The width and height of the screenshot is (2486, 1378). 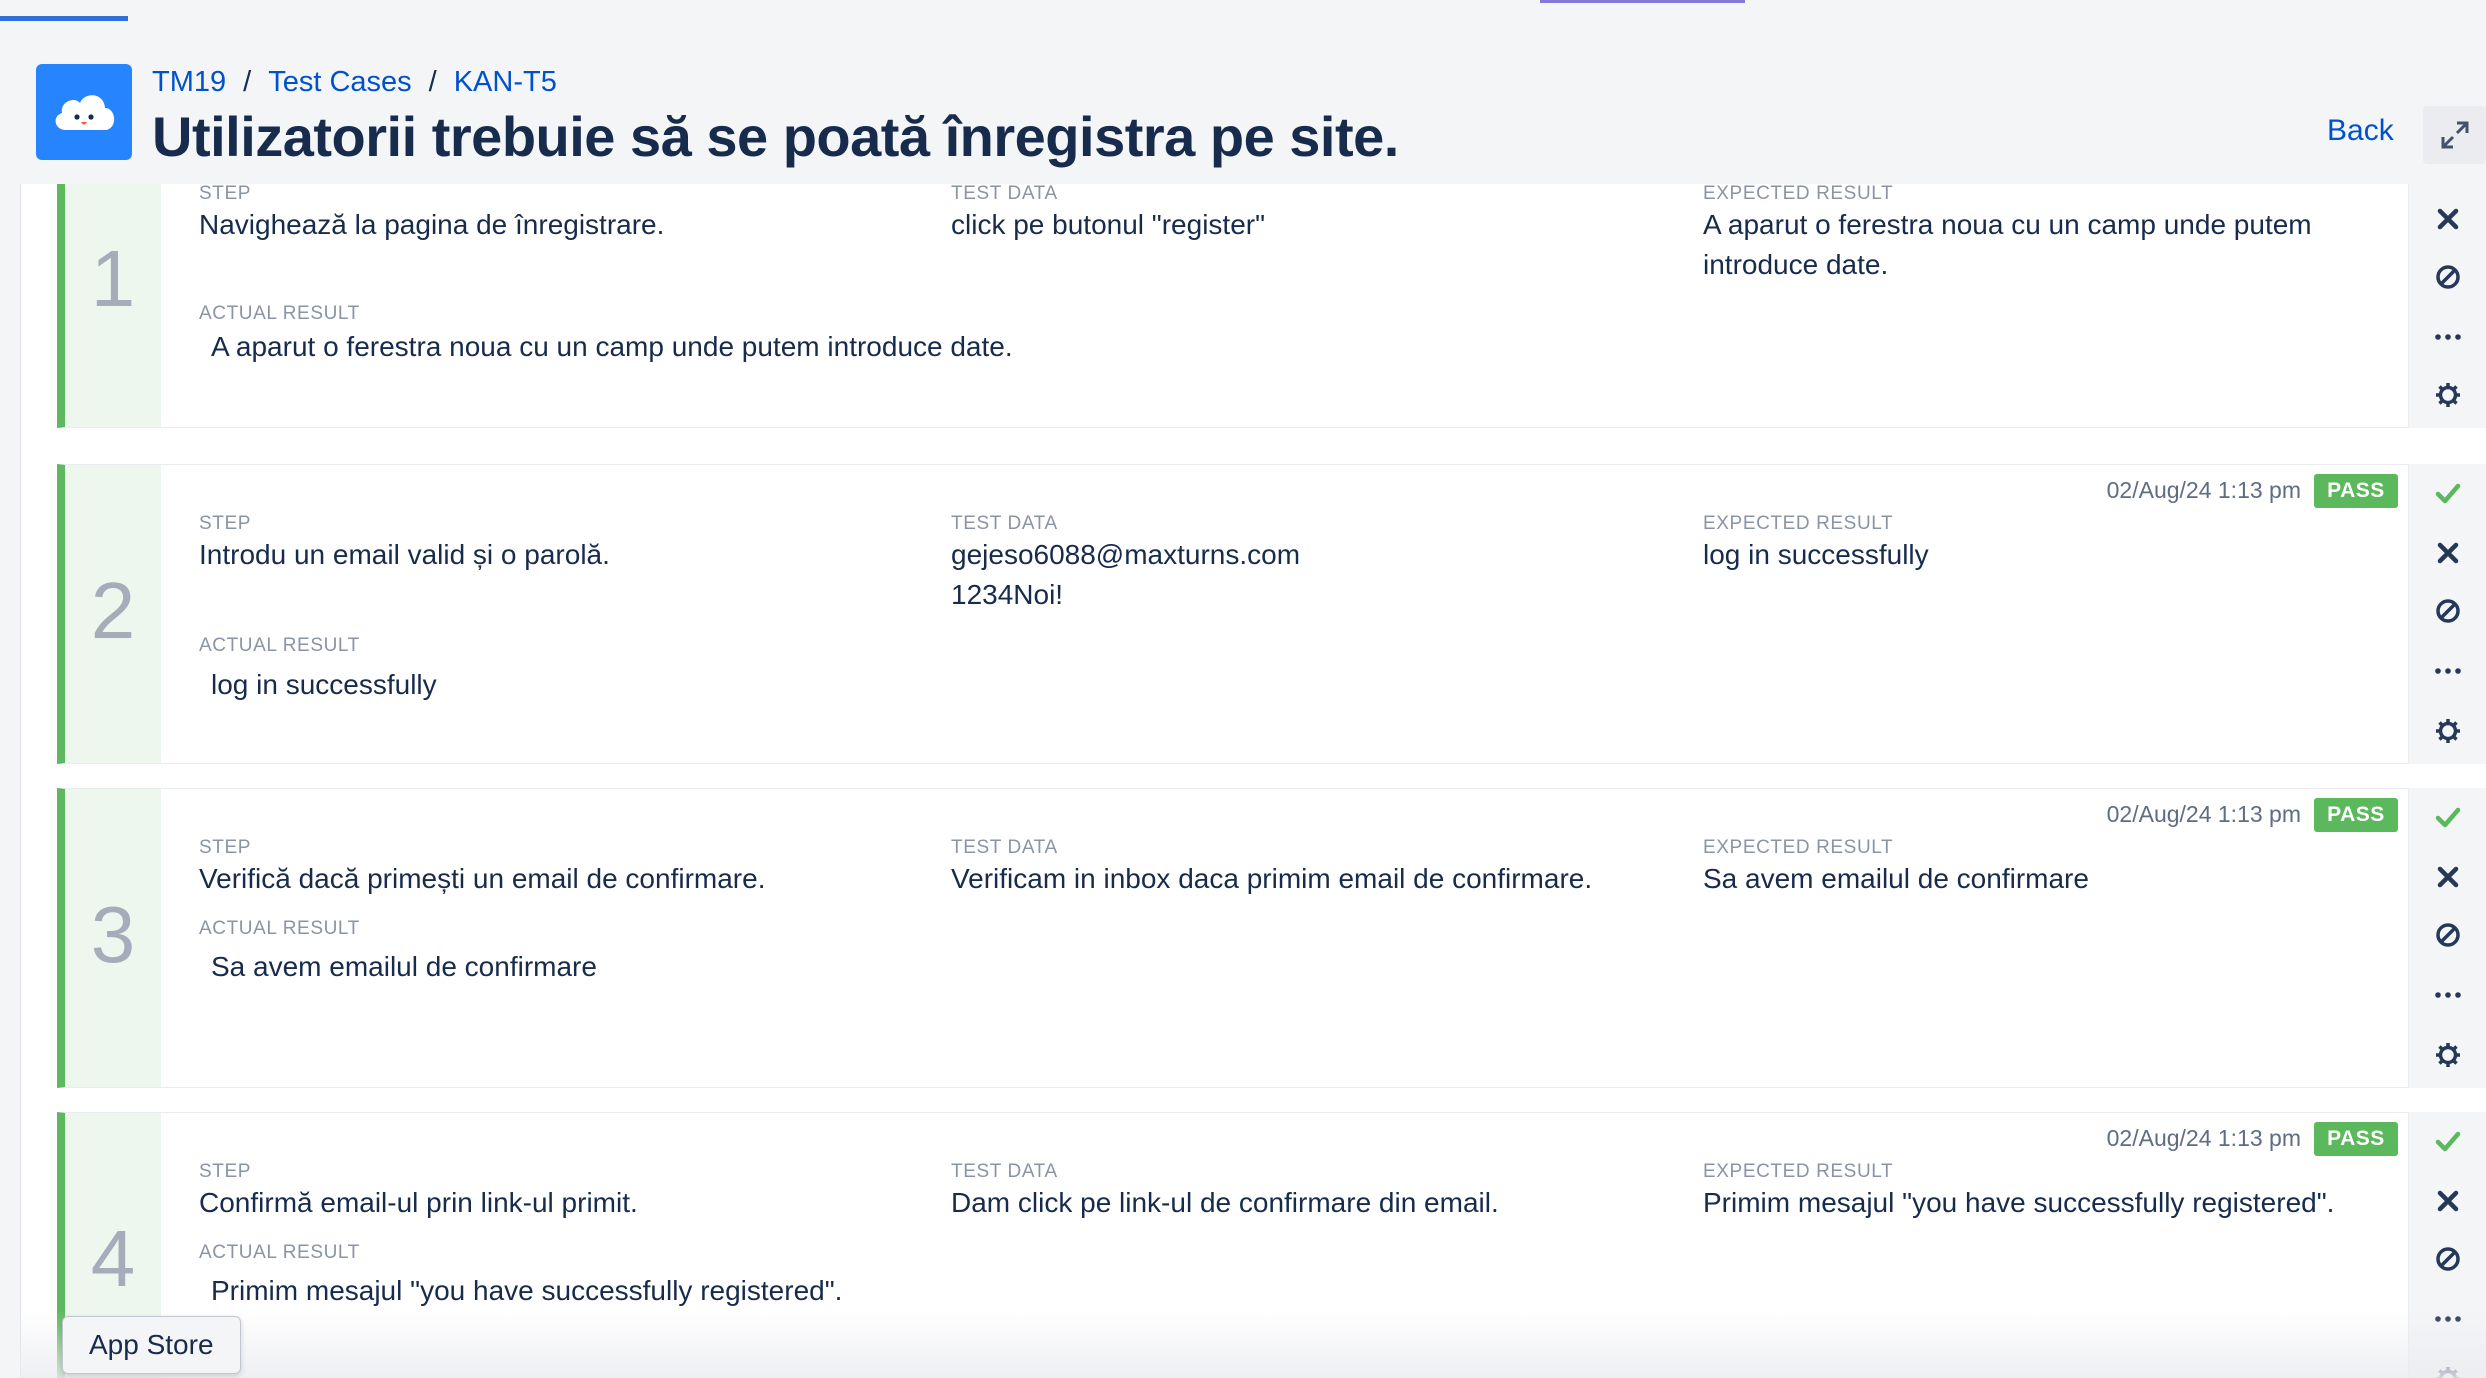 What do you see at coordinates (418, 1202) in the screenshot?
I see `step-text: Confirmă email-ul prin link-ul primit.` at bounding box center [418, 1202].